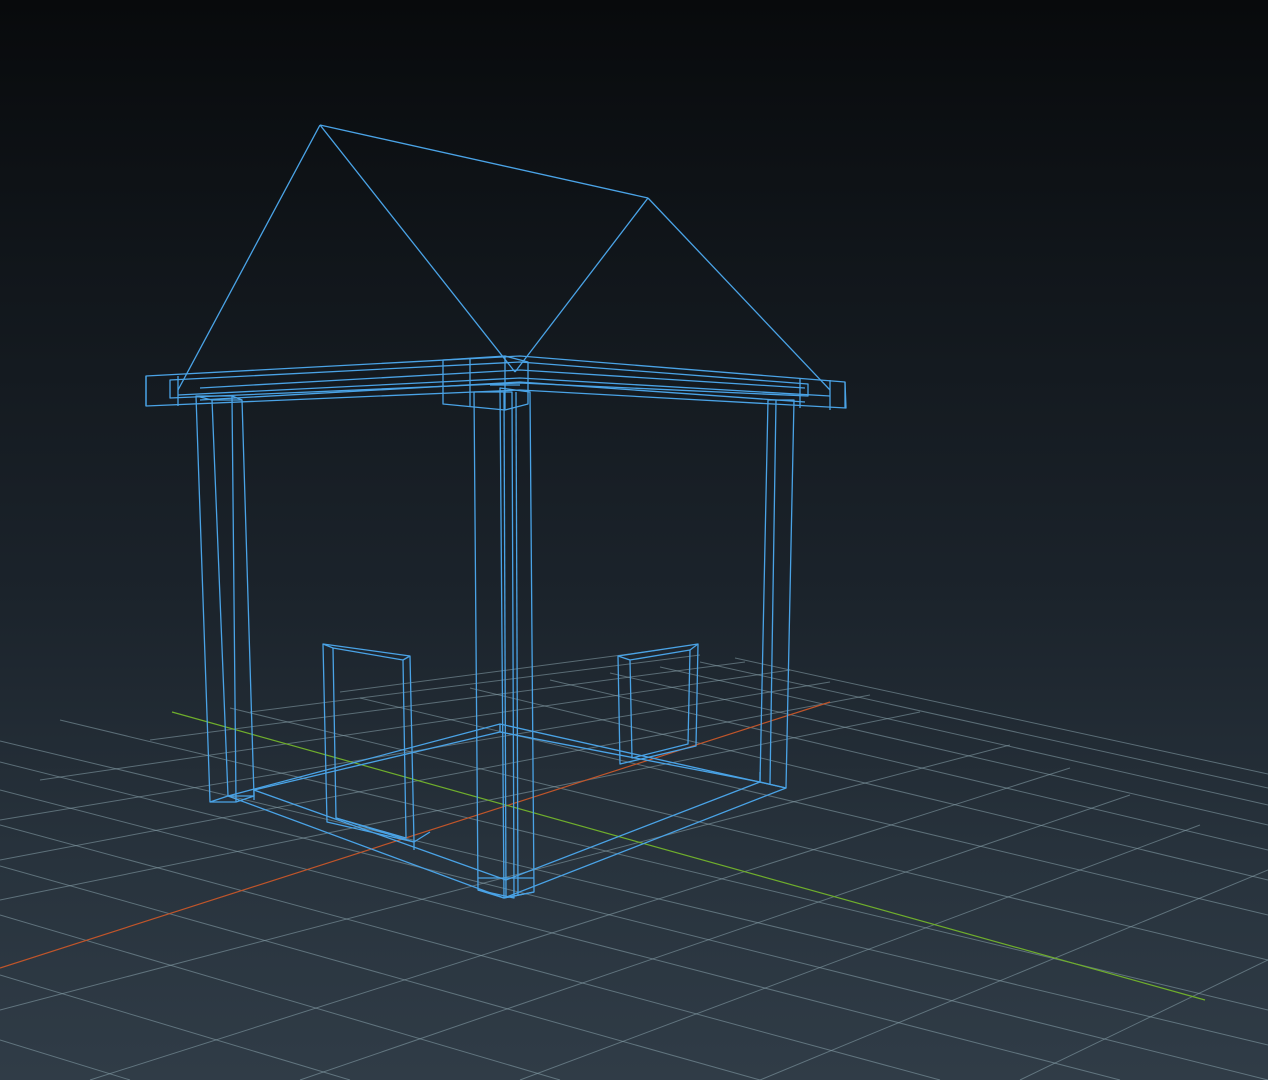 The width and height of the screenshot is (1268, 1080). What do you see at coordinates (507, 811) in the screenshot?
I see `floor-frame` at bounding box center [507, 811].